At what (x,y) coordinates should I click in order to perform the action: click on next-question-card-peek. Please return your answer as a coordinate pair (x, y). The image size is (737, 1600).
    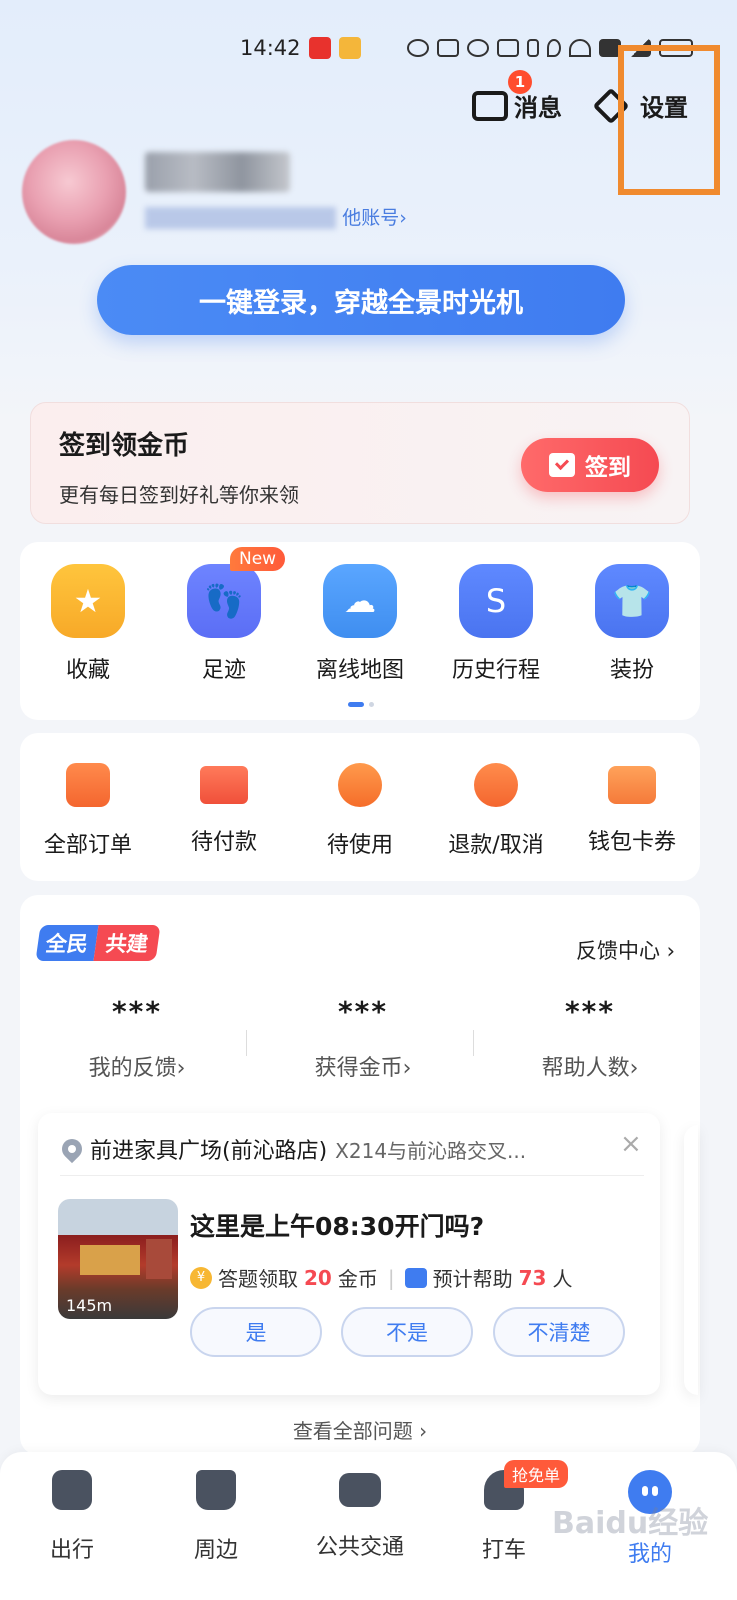
    Looking at the image, I should click on (691, 1260).